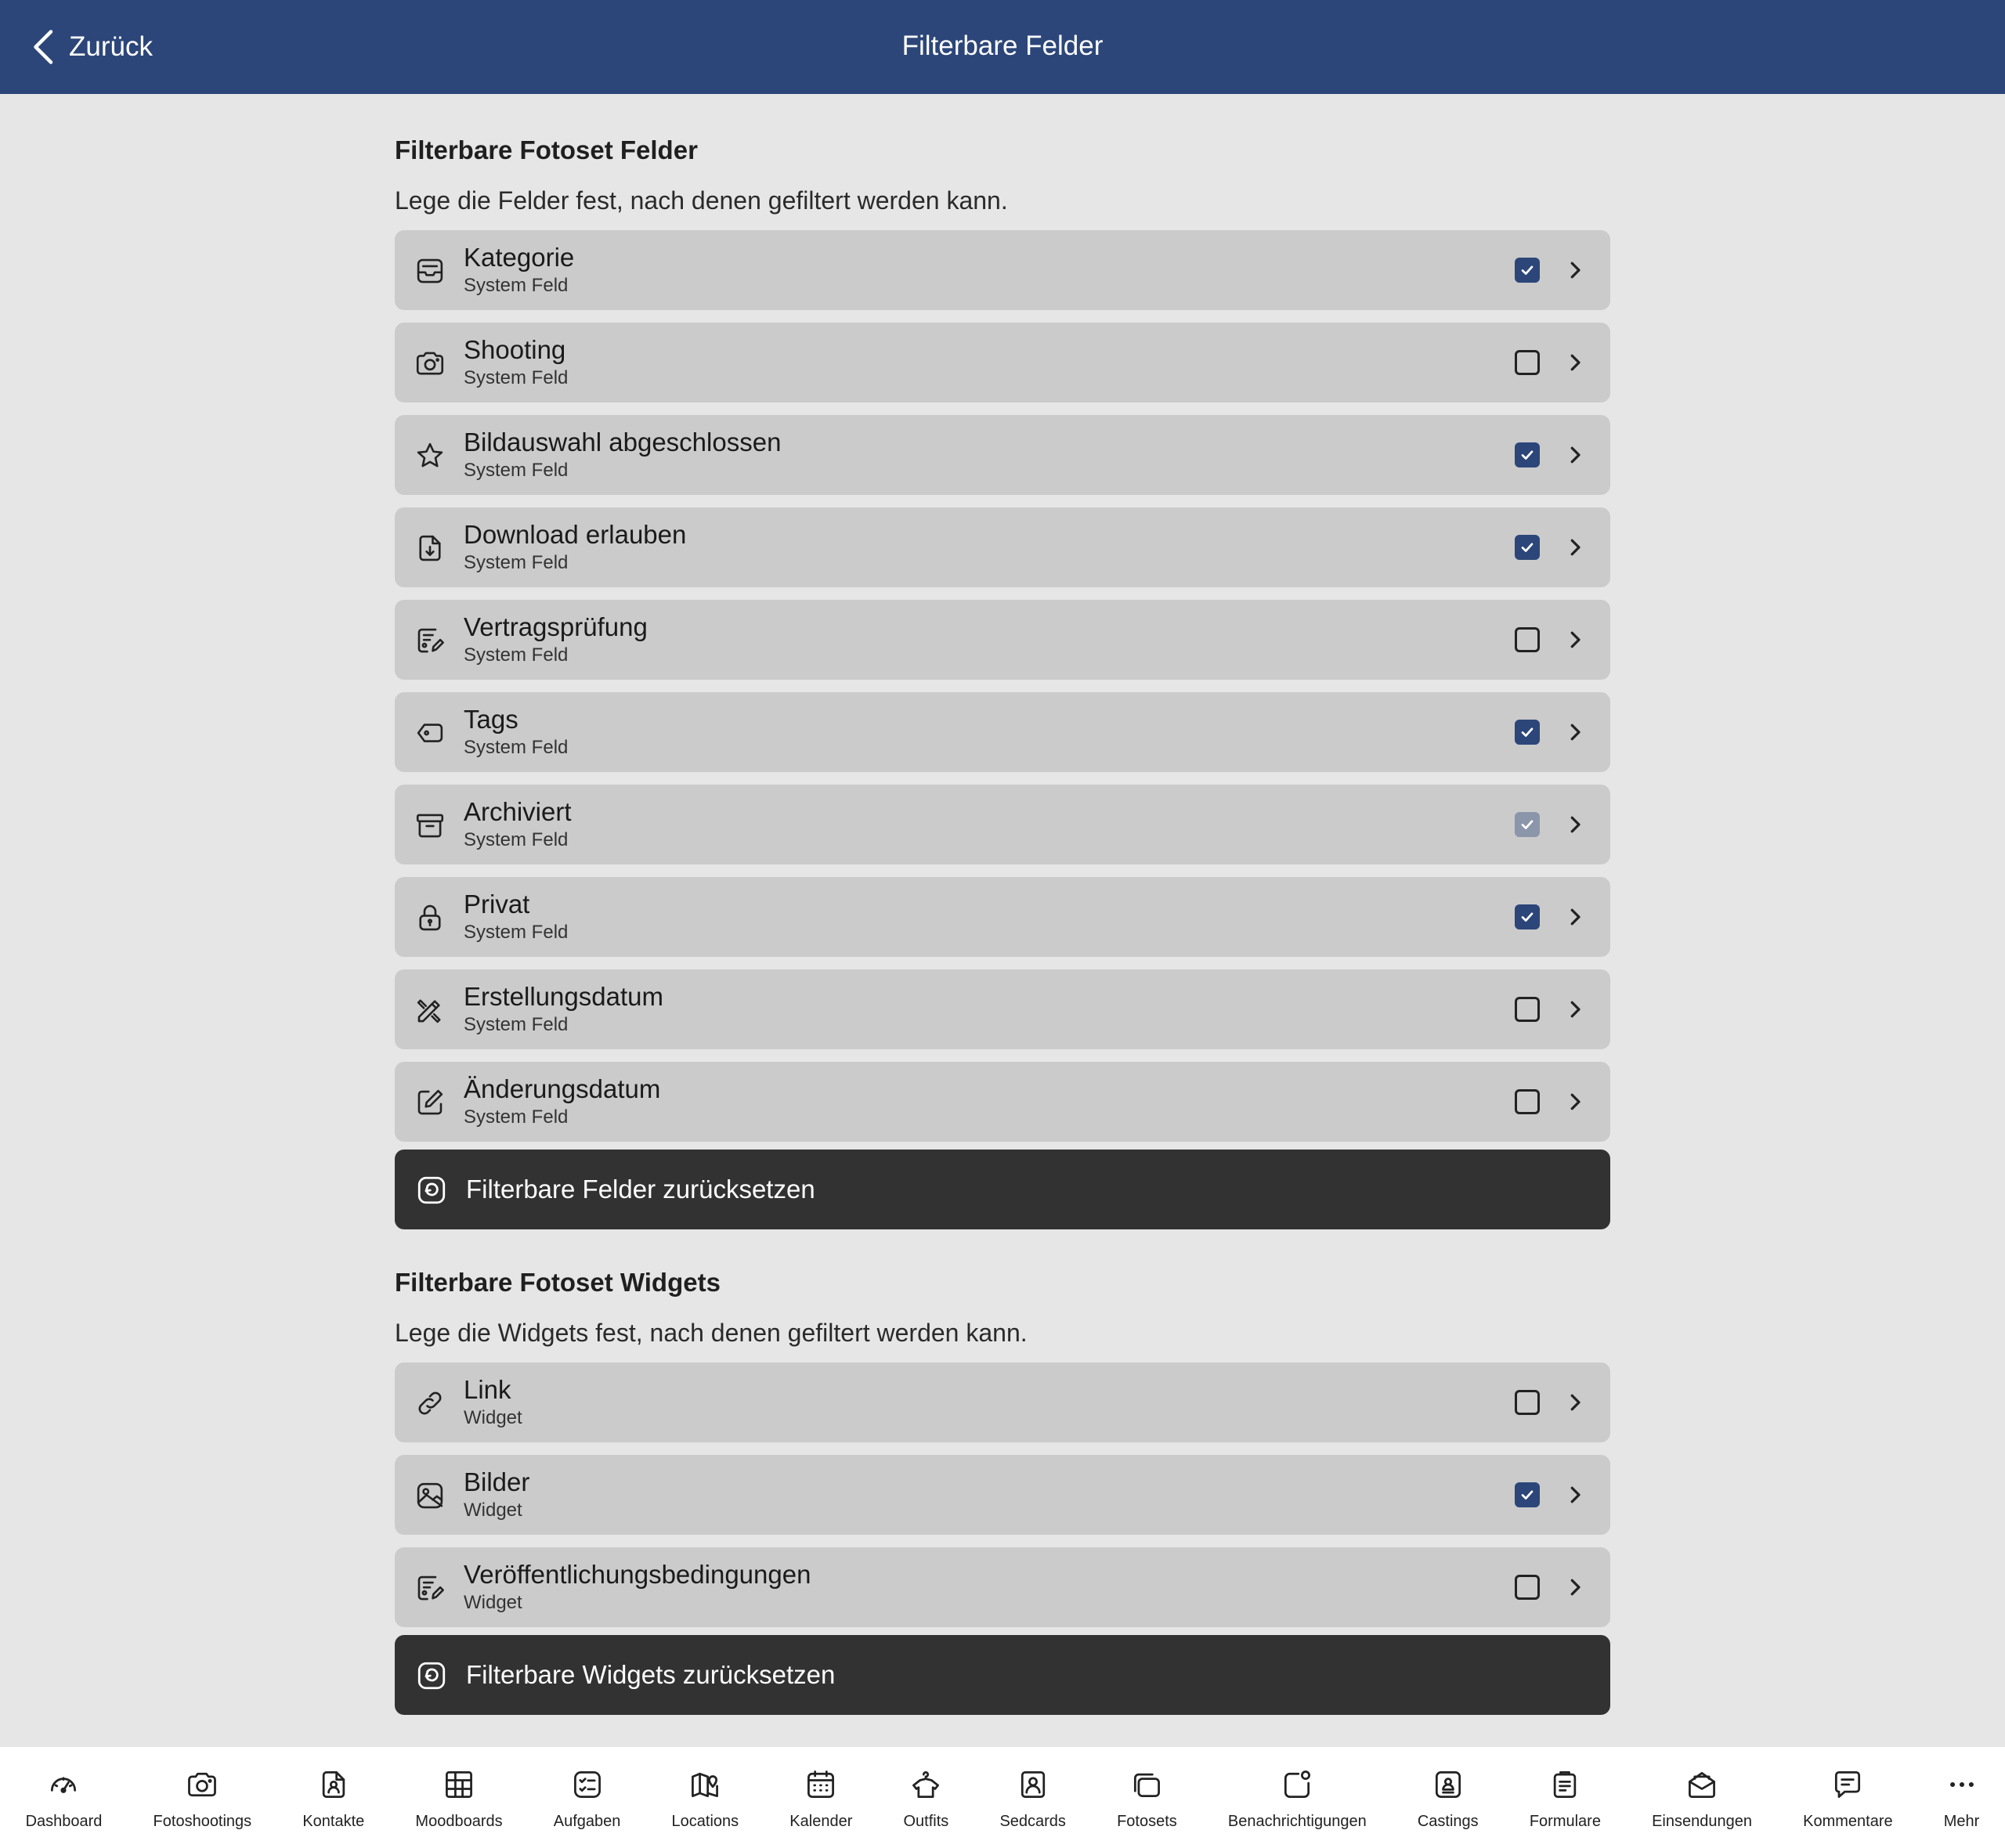  I want to click on tab-castings: Castings, so click(1448, 1797).